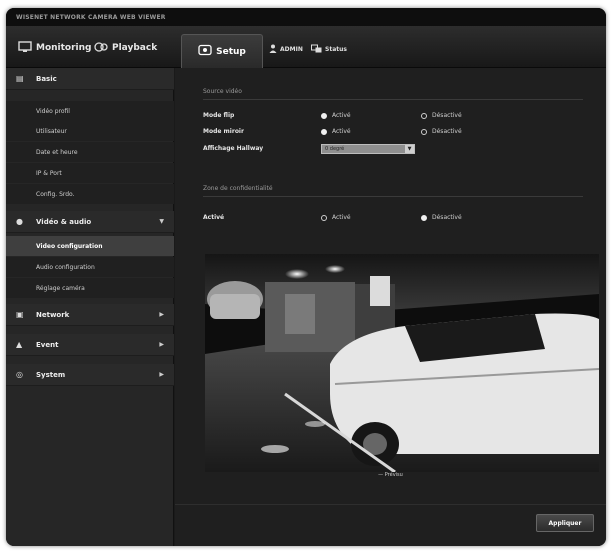 The image size is (615, 553). Describe the element at coordinates (306, 47) in the screenshot. I see `top-nav: Monitoring Playback Setup ADMIN Status` at that location.